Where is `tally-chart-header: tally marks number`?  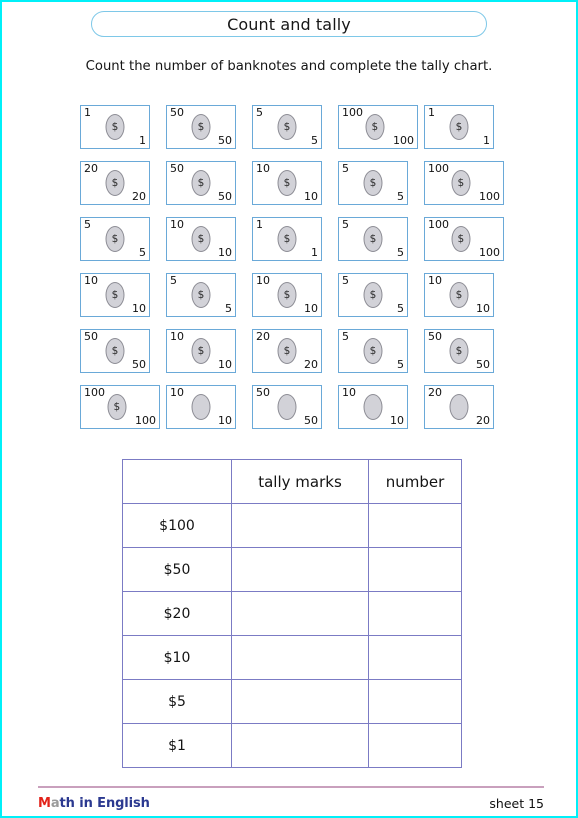 tally-chart-header: tally marks number is located at coordinates (292, 481).